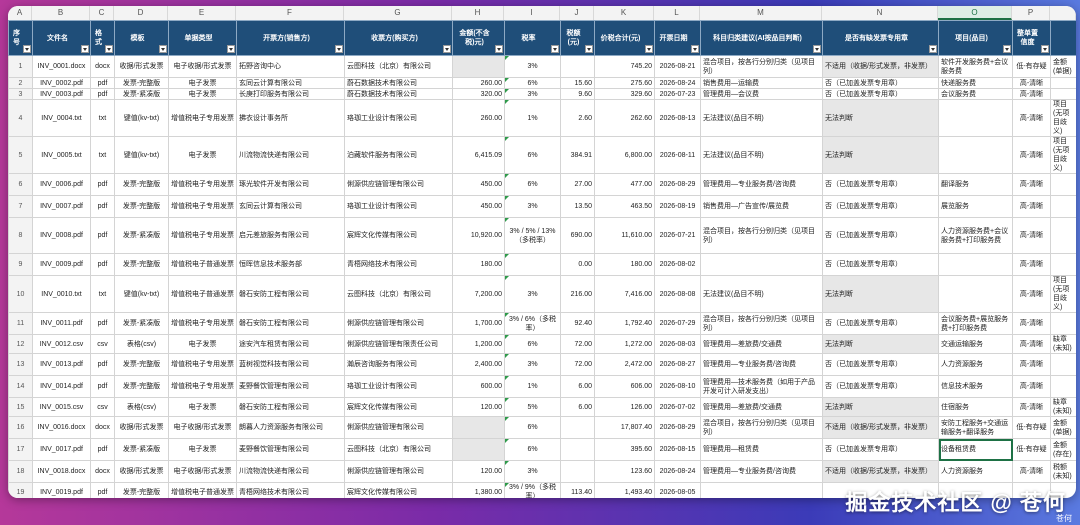 This screenshot has height=525, width=1080. Describe the element at coordinates (677, 427) in the screenshot. I see `cell-date: 2026-08-29` at that location.